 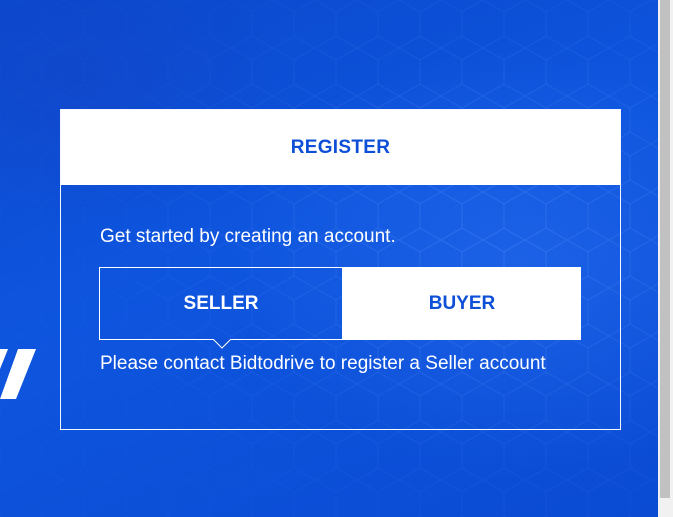 I want to click on buyer-tab-label: BUYER, so click(x=462, y=303).